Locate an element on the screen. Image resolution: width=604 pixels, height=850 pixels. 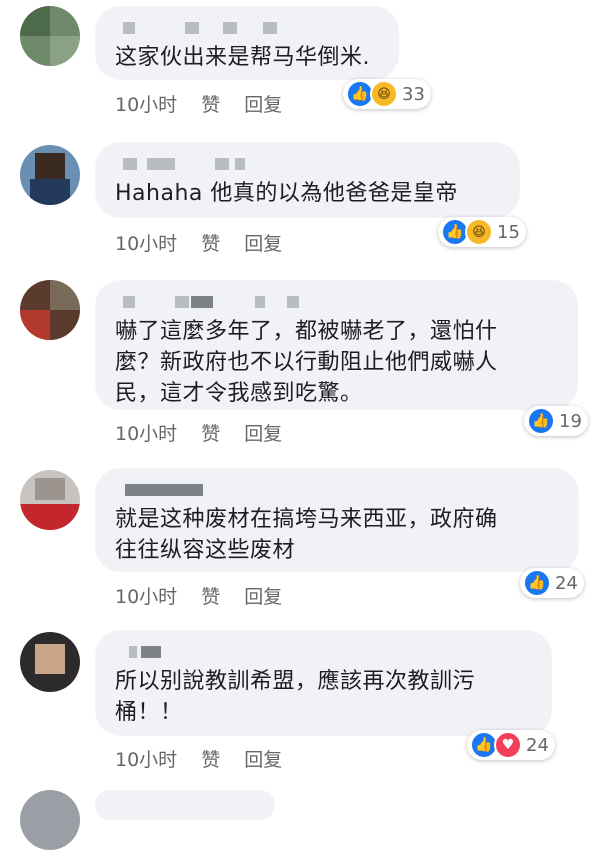
reactions-summary: 👍 19 is located at coordinates (556, 421).